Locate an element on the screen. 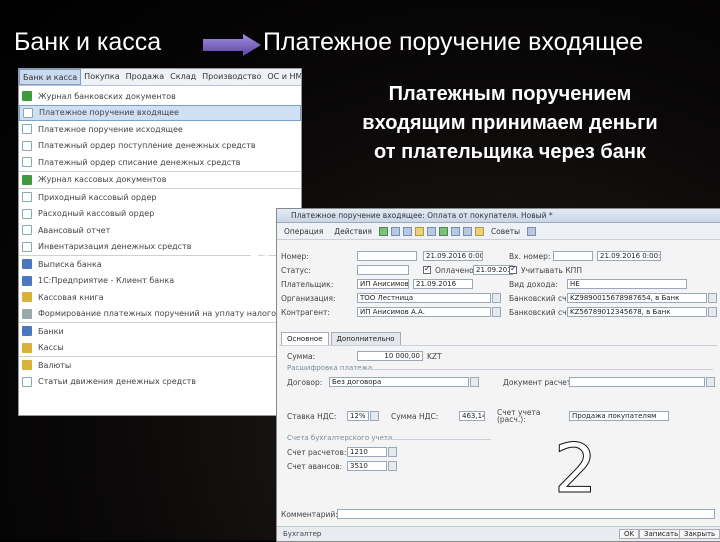  settlement-doc-select-button is located at coordinates (710, 382).